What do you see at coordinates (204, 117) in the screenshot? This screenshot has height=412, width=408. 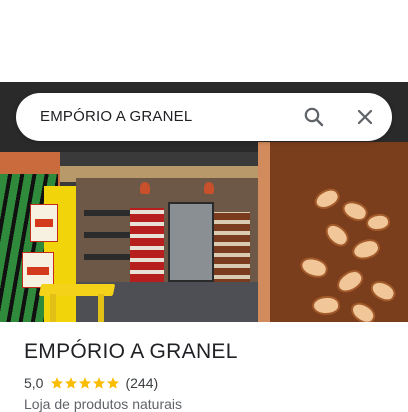 I see `search-bar: EMPÓRIO A GRANEL` at bounding box center [204, 117].